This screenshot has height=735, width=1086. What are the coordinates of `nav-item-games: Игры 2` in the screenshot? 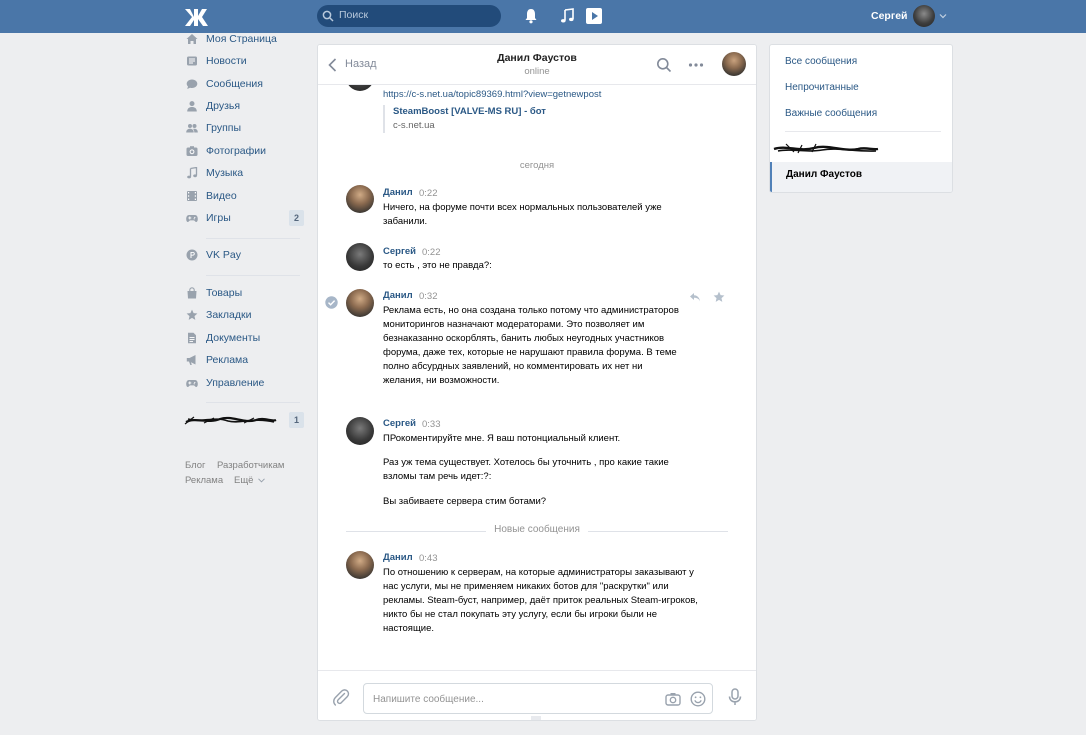 It's located at (244, 219).